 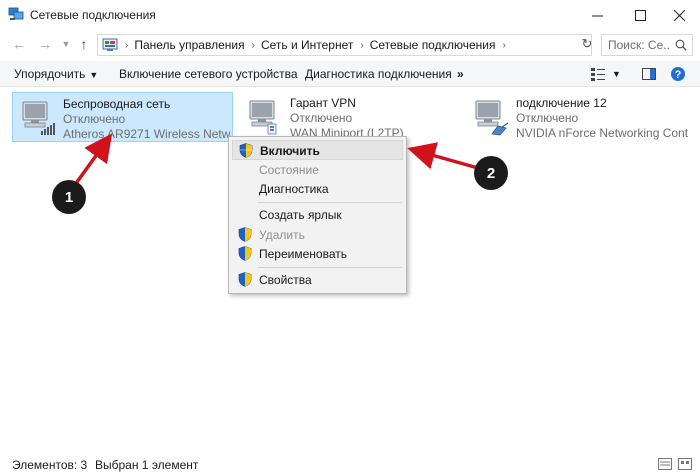 What do you see at coordinates (147, 465) in the screenshot?
I see `selection-count: Выбран 1 элемент` at bounding box center [147, 465].